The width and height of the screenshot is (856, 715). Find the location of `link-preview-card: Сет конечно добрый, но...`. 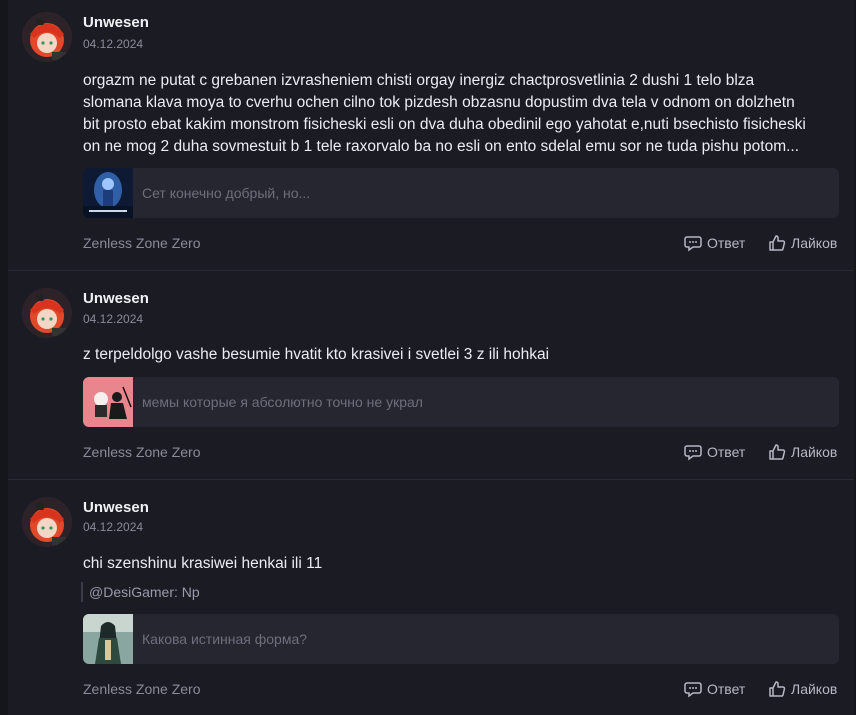

link-preview-card: Сет конечно добрый, но... is located at coordinates (461, 193).